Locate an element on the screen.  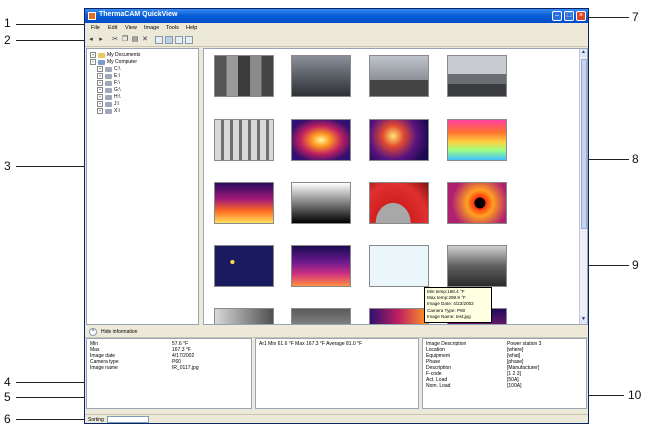
back-icon: ◂ is located at coordinates (91, 40).